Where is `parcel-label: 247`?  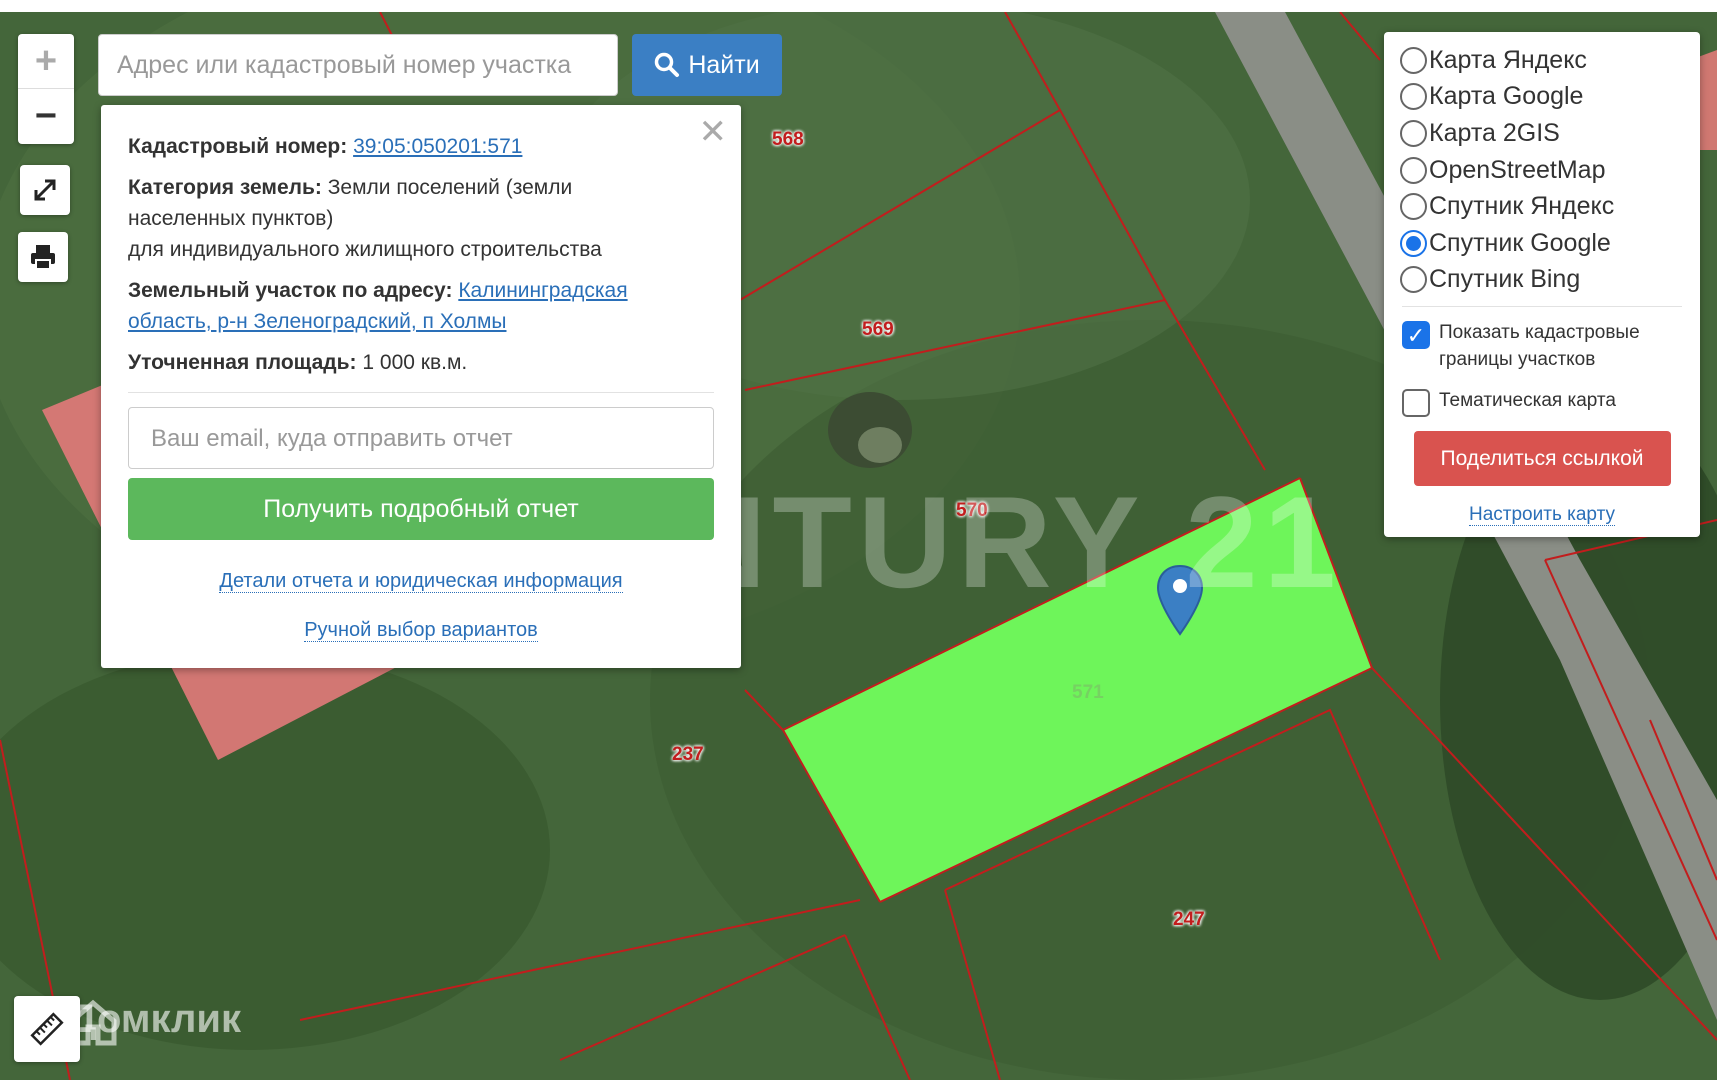 parcel-label: 247 is located at coordinates (1189, 919).